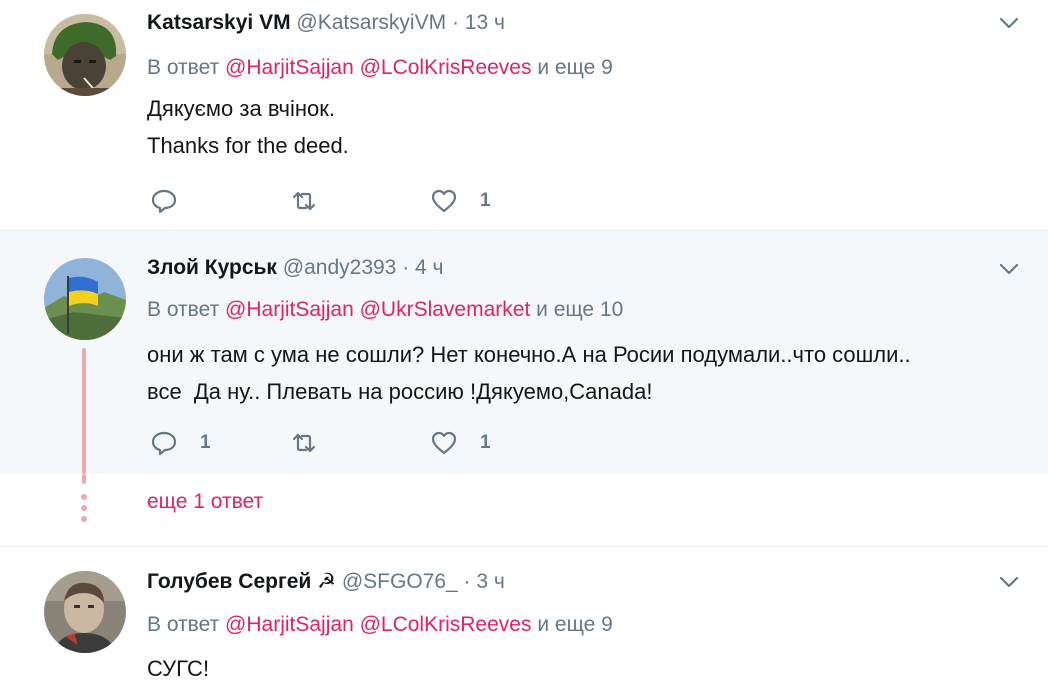 The height and width of the screenshot is (687, 1048). Describe the element at coordinates (205, 442) in the screenshot. I see `reply-count: 1` at that location.